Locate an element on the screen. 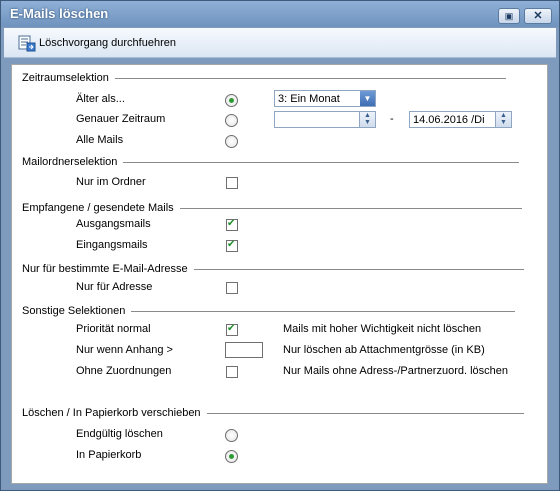 This screenshot has width=560, height=491. period-select-value: 3: Ein Monat is located at coordinates (309, 99).